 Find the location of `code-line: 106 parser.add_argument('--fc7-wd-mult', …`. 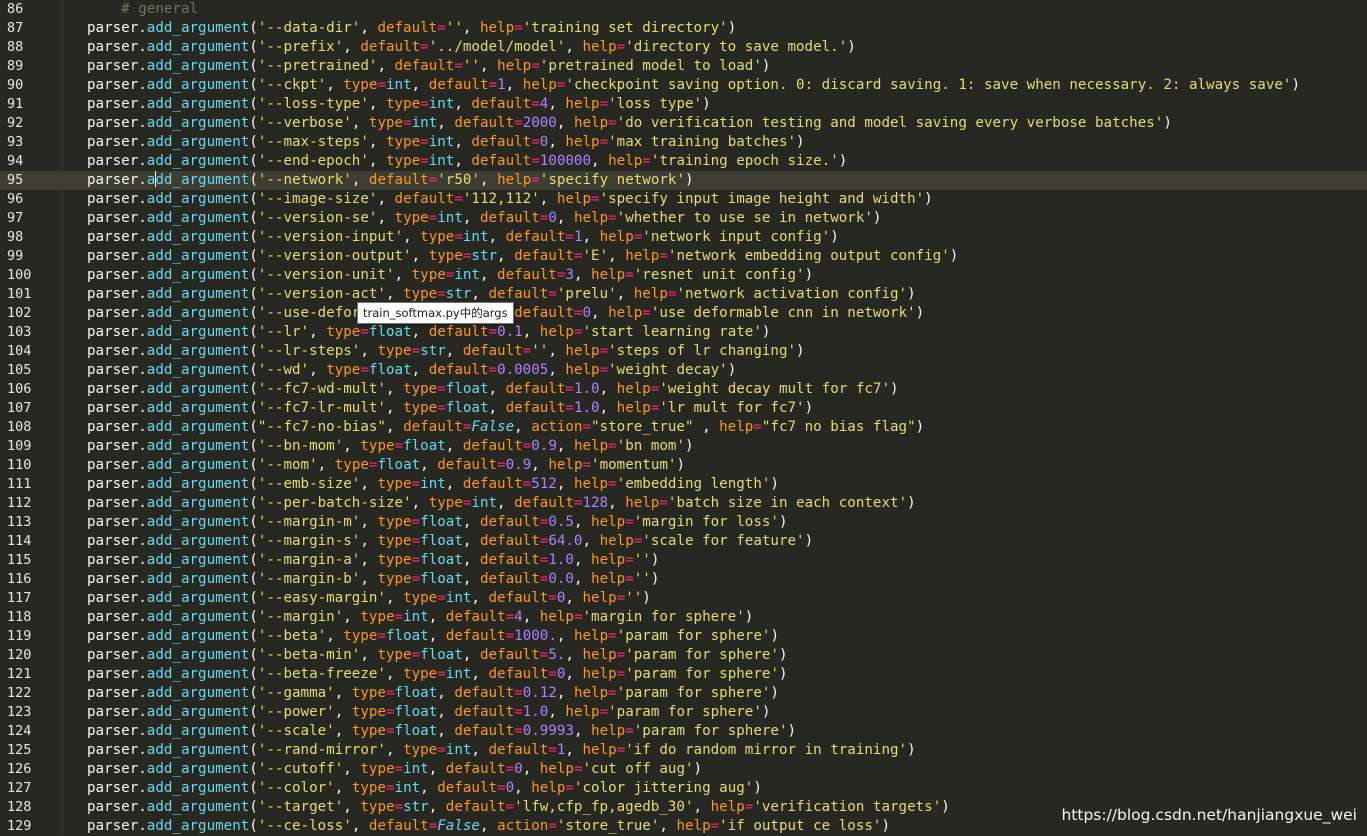

code-line: 106 parser.add_argument('--fc7-wd-mult', … is located at coordinates (683, 389).